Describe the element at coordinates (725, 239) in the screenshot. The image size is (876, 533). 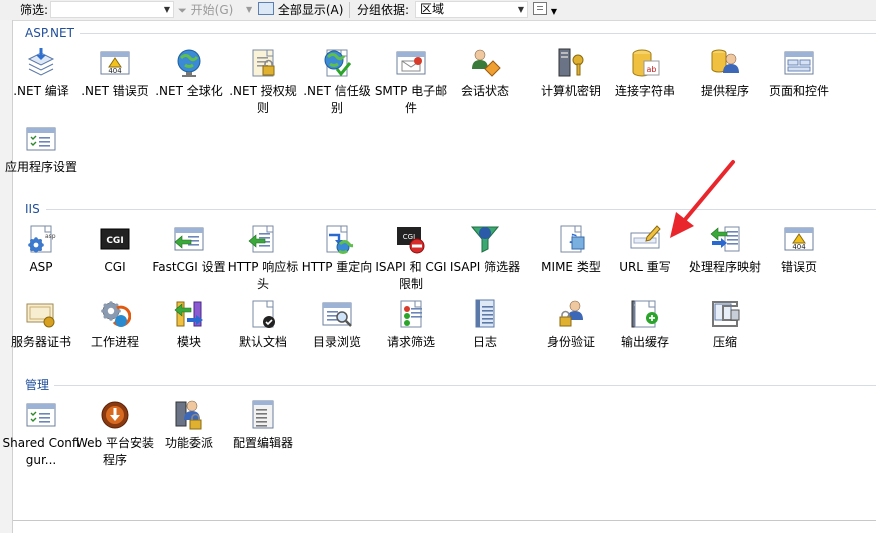
I see `handler-mappings-icon` at that location.